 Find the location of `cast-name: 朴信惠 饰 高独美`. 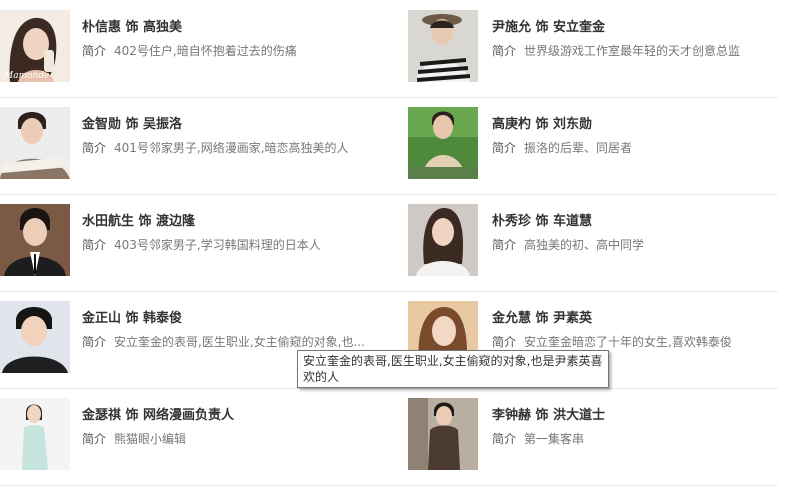

cast-name: 朴信惠 饰 高独美 is located at coordinates (132, 25).